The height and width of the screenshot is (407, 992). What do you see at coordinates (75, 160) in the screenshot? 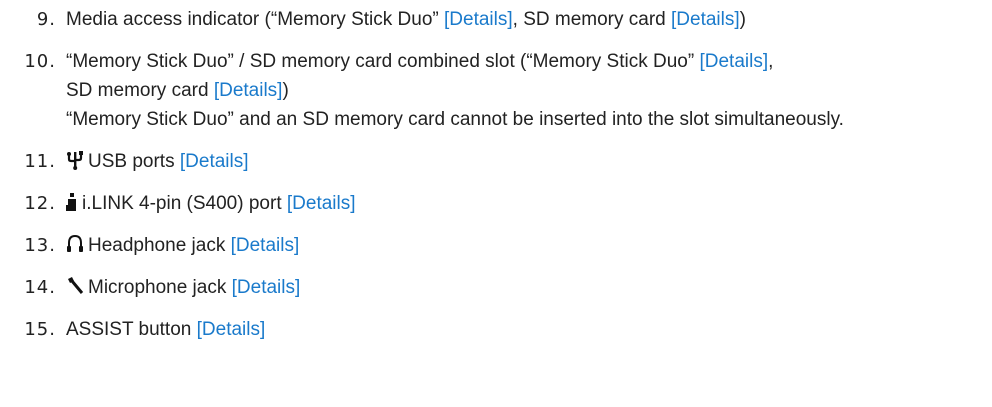
I see `usb-icon` at bounding box center [75, 160].